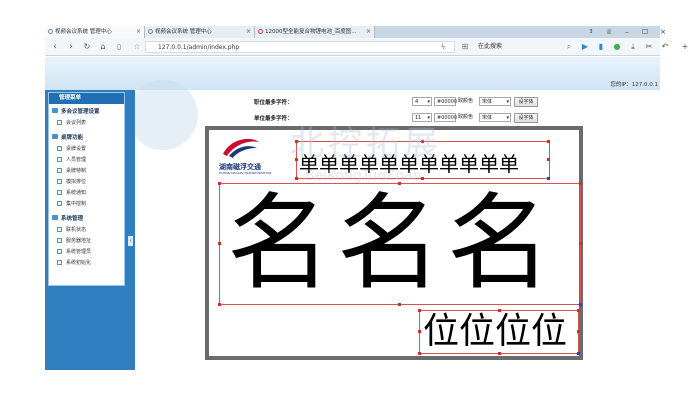  I want to click on reading-icon: ▯, so click(119, 47).